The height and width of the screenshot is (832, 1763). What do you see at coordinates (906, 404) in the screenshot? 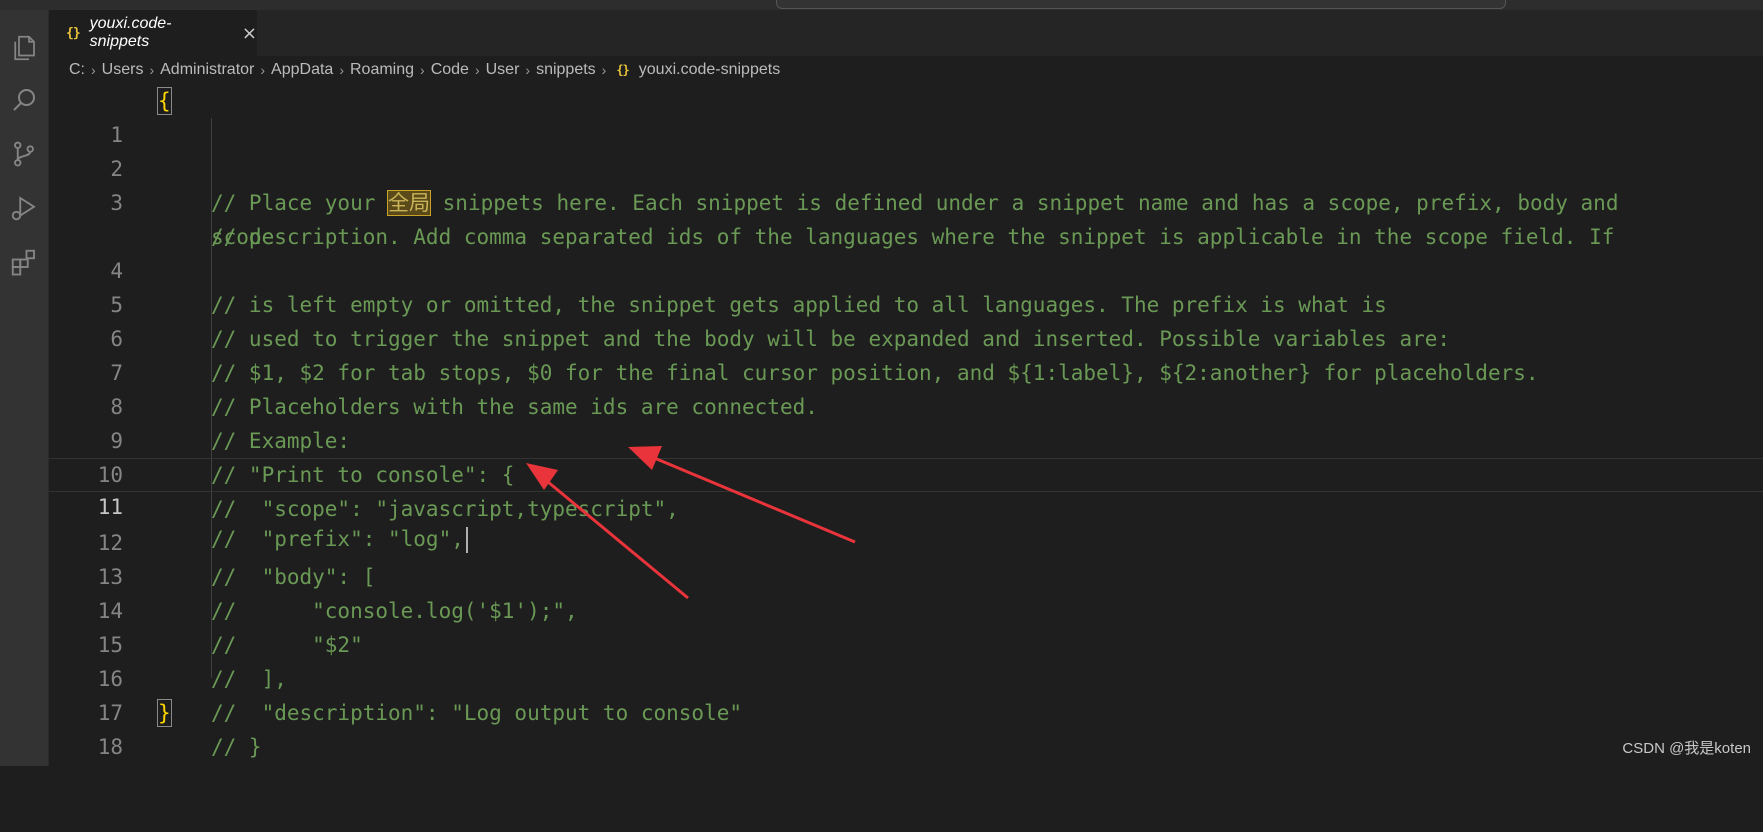
I see `code-line: 8 // Example:` at bounding box center [906, 404].